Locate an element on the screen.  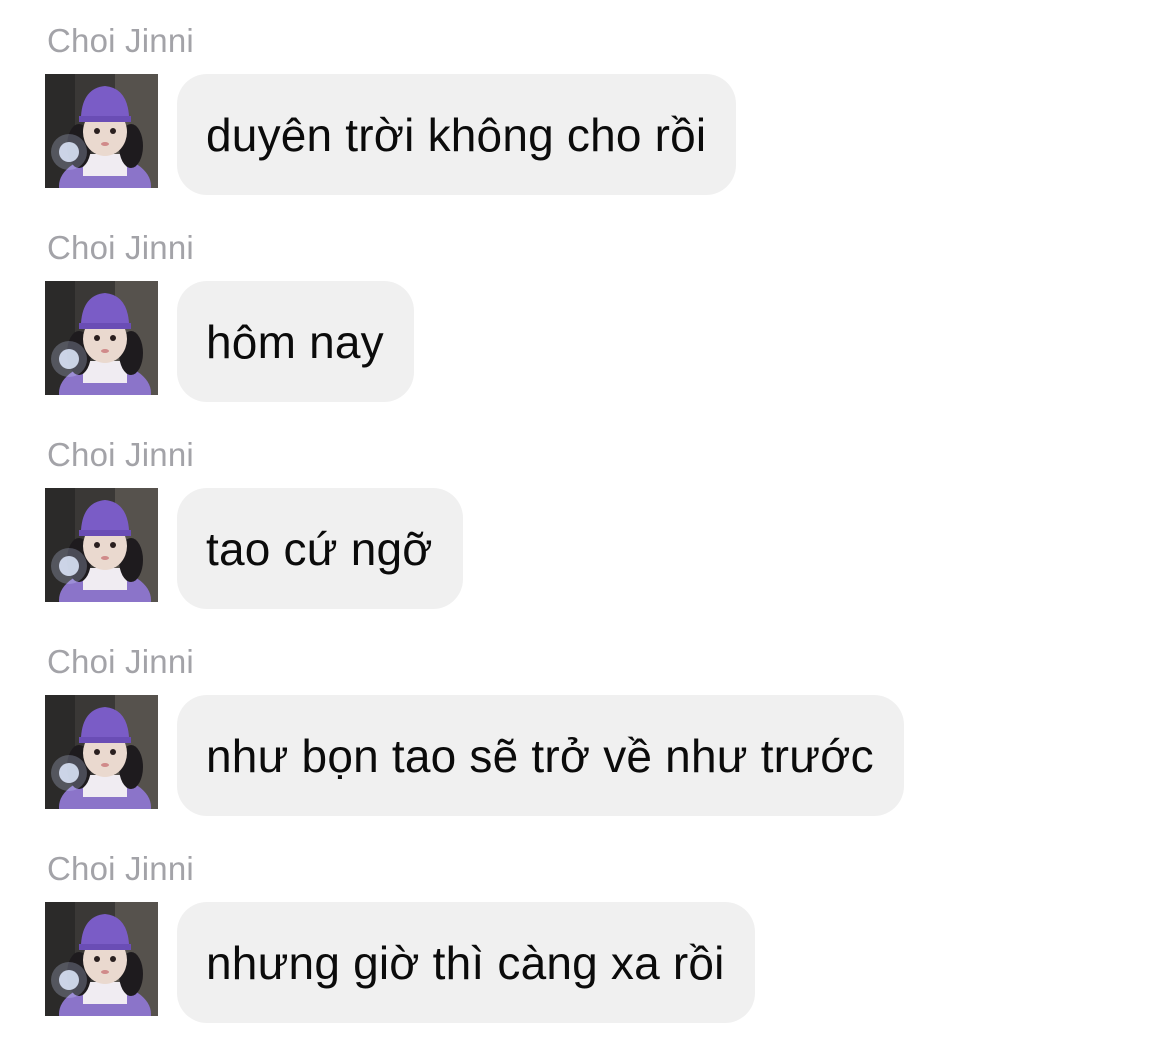
message-text: duyên trời không cho rồi is located at coordinates (456, 134).